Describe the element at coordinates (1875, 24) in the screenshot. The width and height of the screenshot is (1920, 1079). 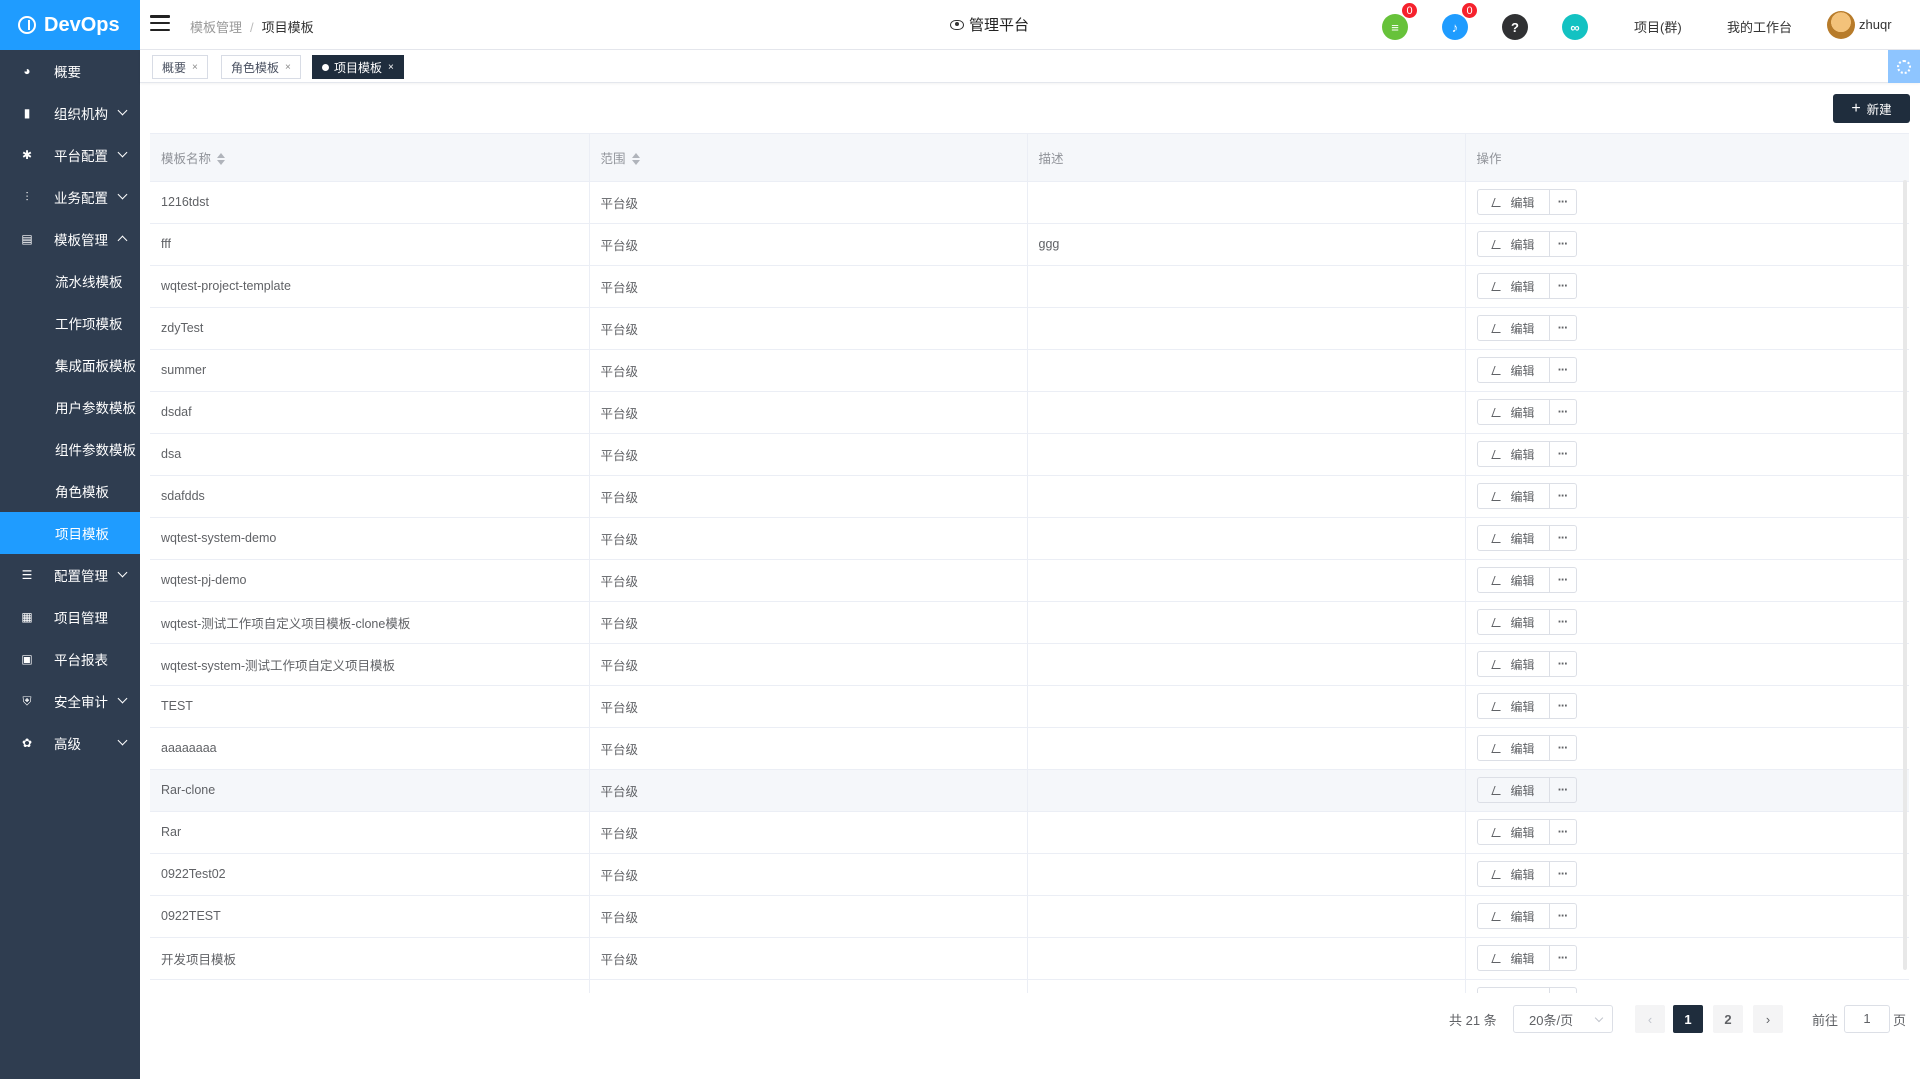
I see `username: zhuqr` at that location.